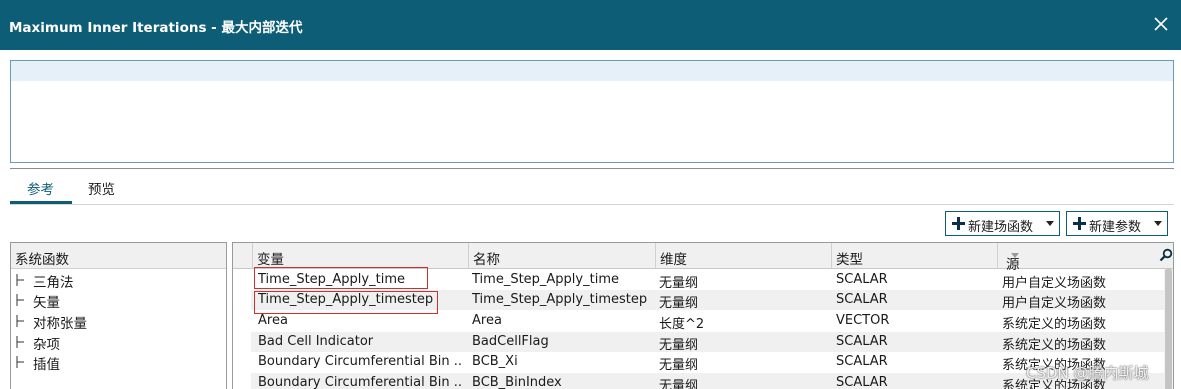 This screenshot has width=1181, height=389. I want to click on vertical-scrollbar, so click(1168, 329).